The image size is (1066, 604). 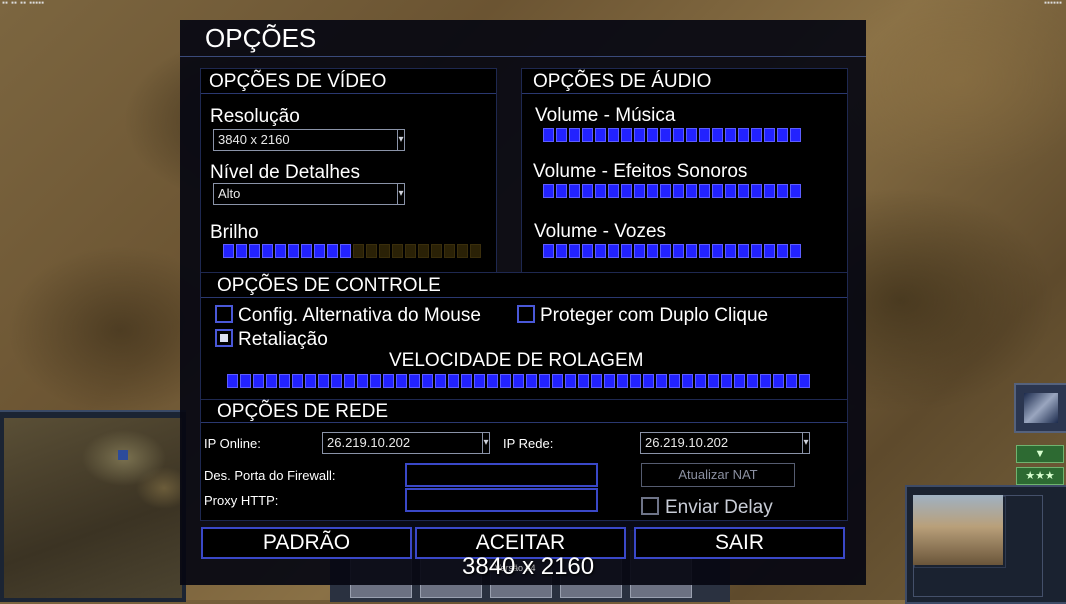 What do you see at coordinates (229, 193) in the screenshot?
I see `detail-level-value: Alto` at bounding box center [229, 193].